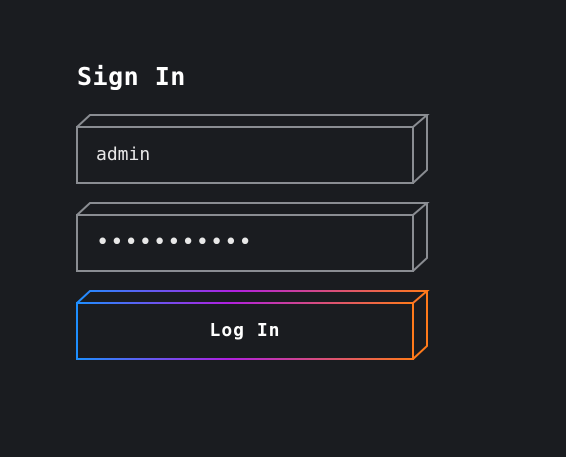 The image size is (566, 457). I want to click on login-button: Log In, so click(253, 325).